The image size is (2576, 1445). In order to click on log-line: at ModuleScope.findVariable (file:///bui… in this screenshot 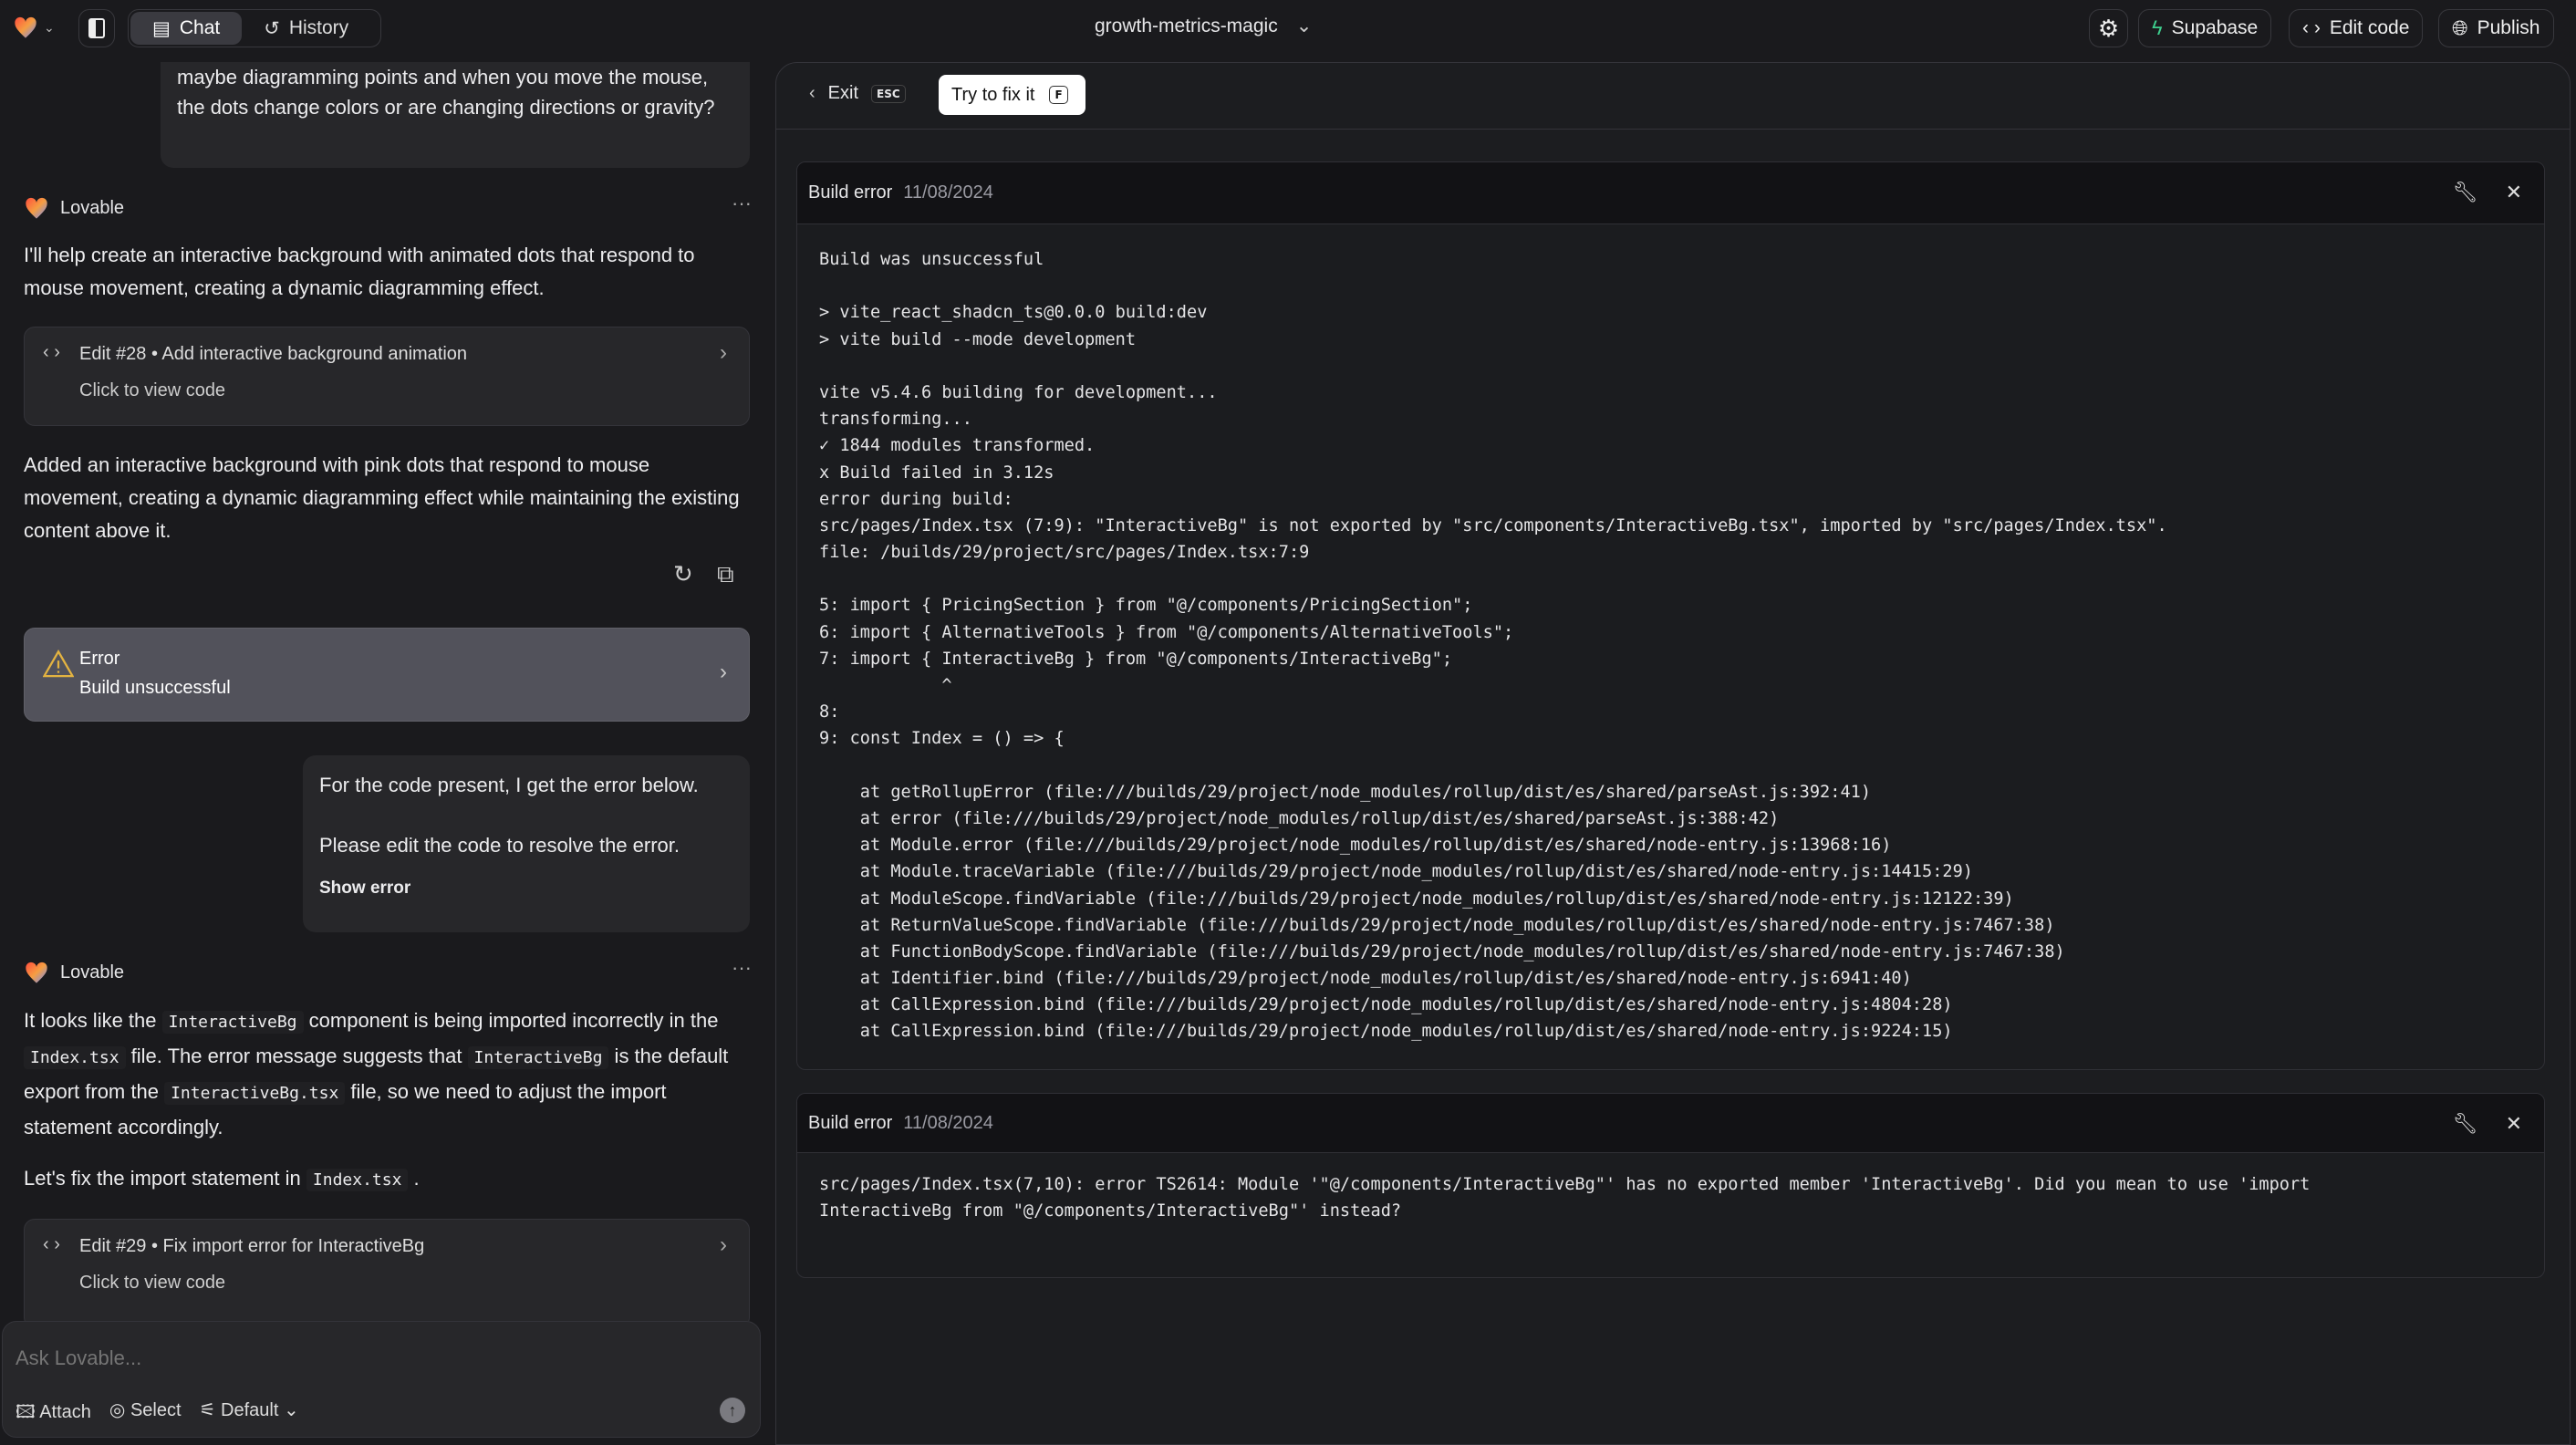, I will do `click(1416, 899)`.